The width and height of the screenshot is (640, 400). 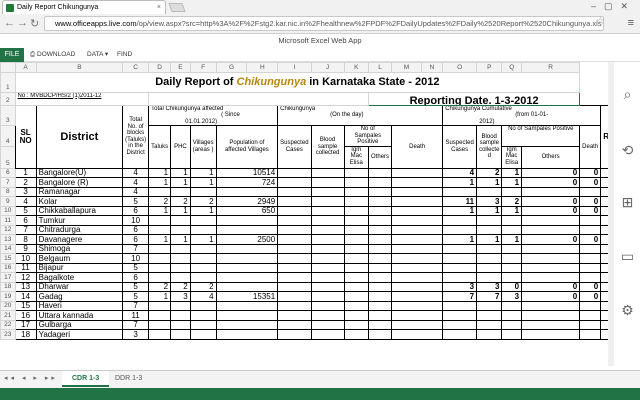 I want to click on cell-c-igm: 1, so click(x=512, y=239).